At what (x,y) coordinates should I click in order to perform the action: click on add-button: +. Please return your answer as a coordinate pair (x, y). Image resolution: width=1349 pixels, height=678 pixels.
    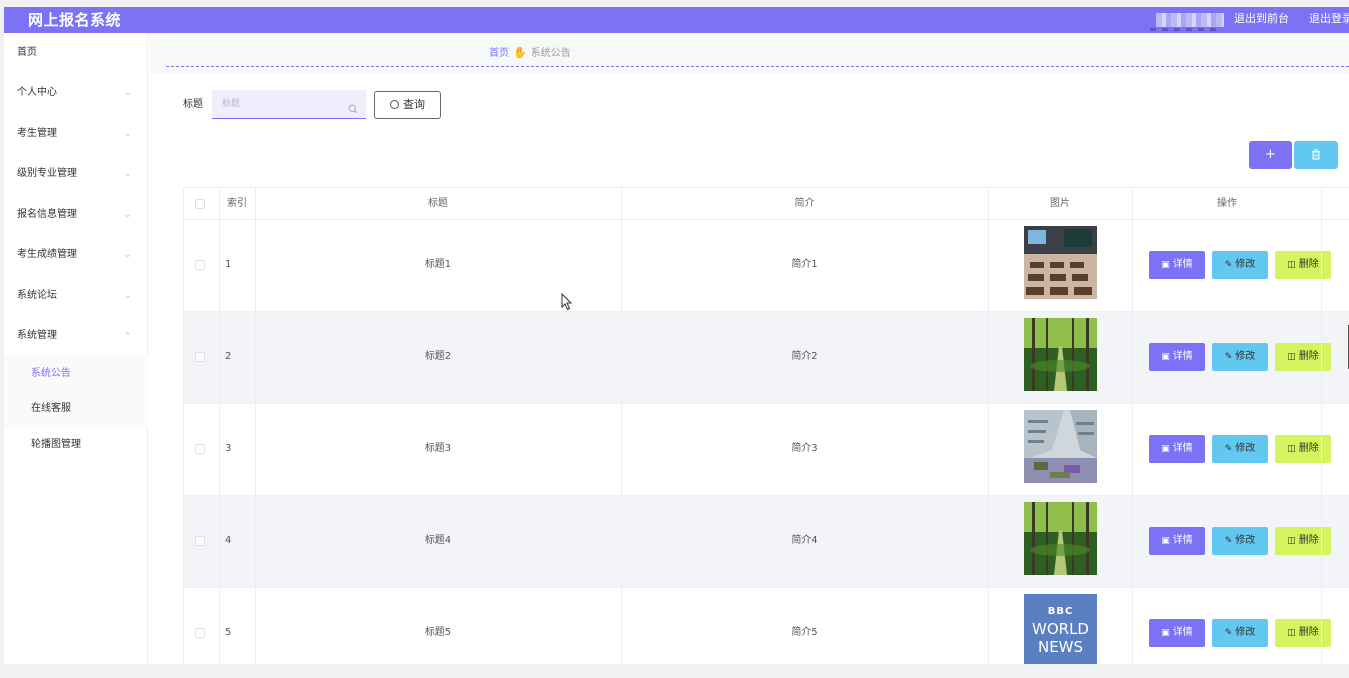
    Looking at the image, I should click on (1270, 155).